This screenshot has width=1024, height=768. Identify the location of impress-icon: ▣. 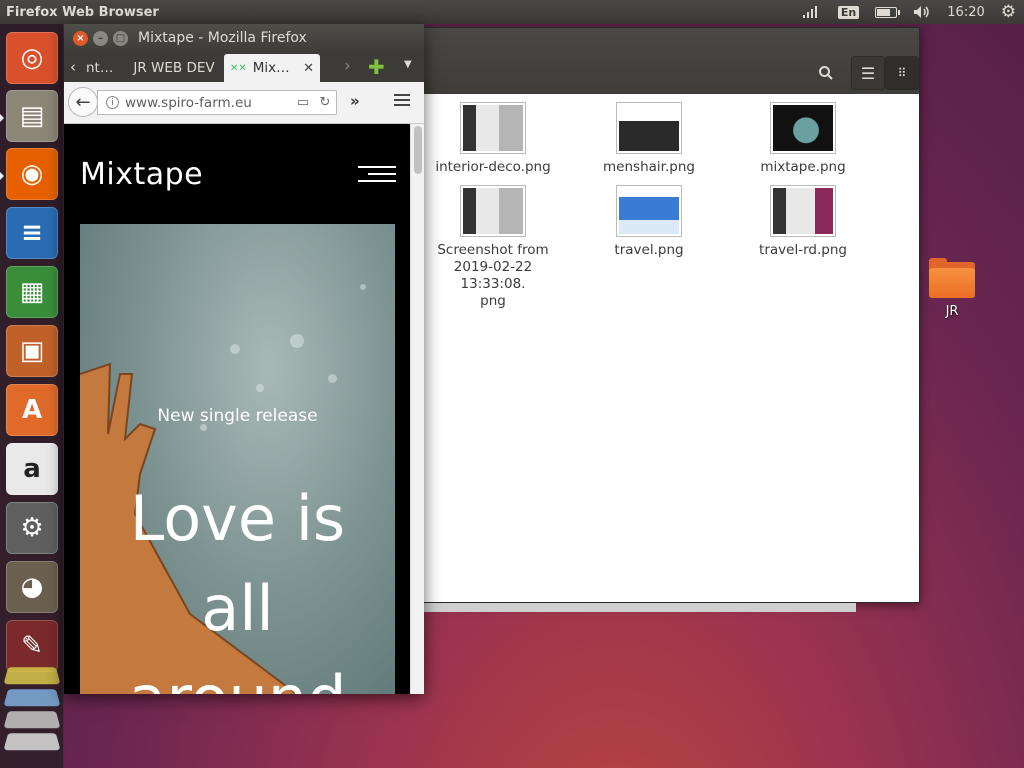
(32, 351).